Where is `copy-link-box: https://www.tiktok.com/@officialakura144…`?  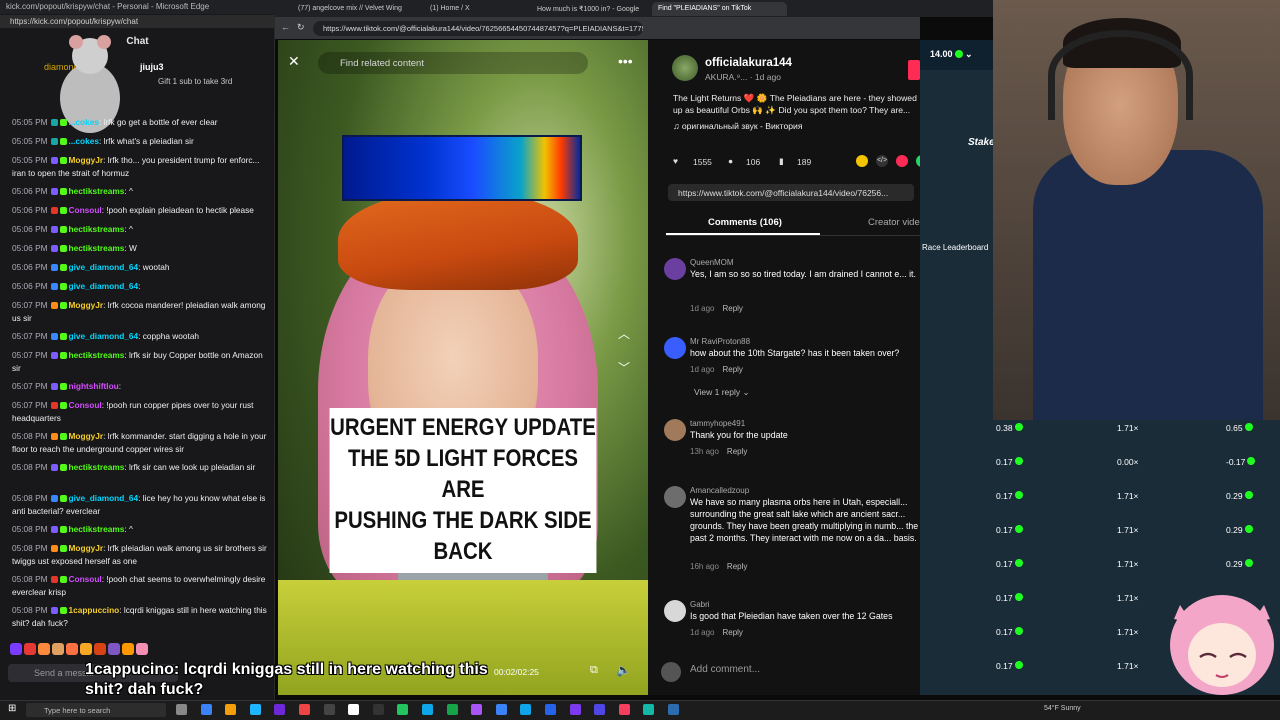 copy-link-box: https://www.tiktok.com/@officialakura144… is located at coordinates (791, 192).